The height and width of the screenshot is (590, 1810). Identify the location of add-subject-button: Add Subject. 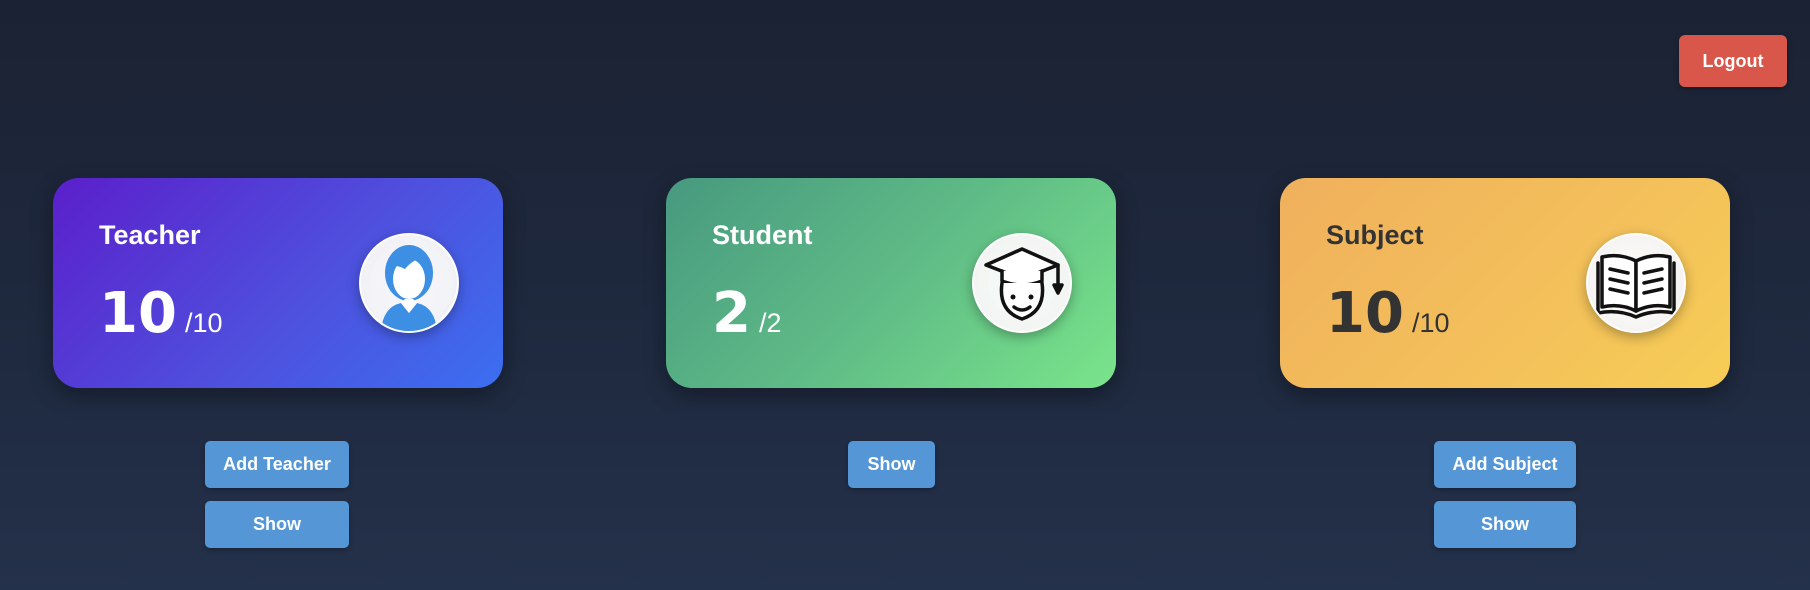
(1505, 464).